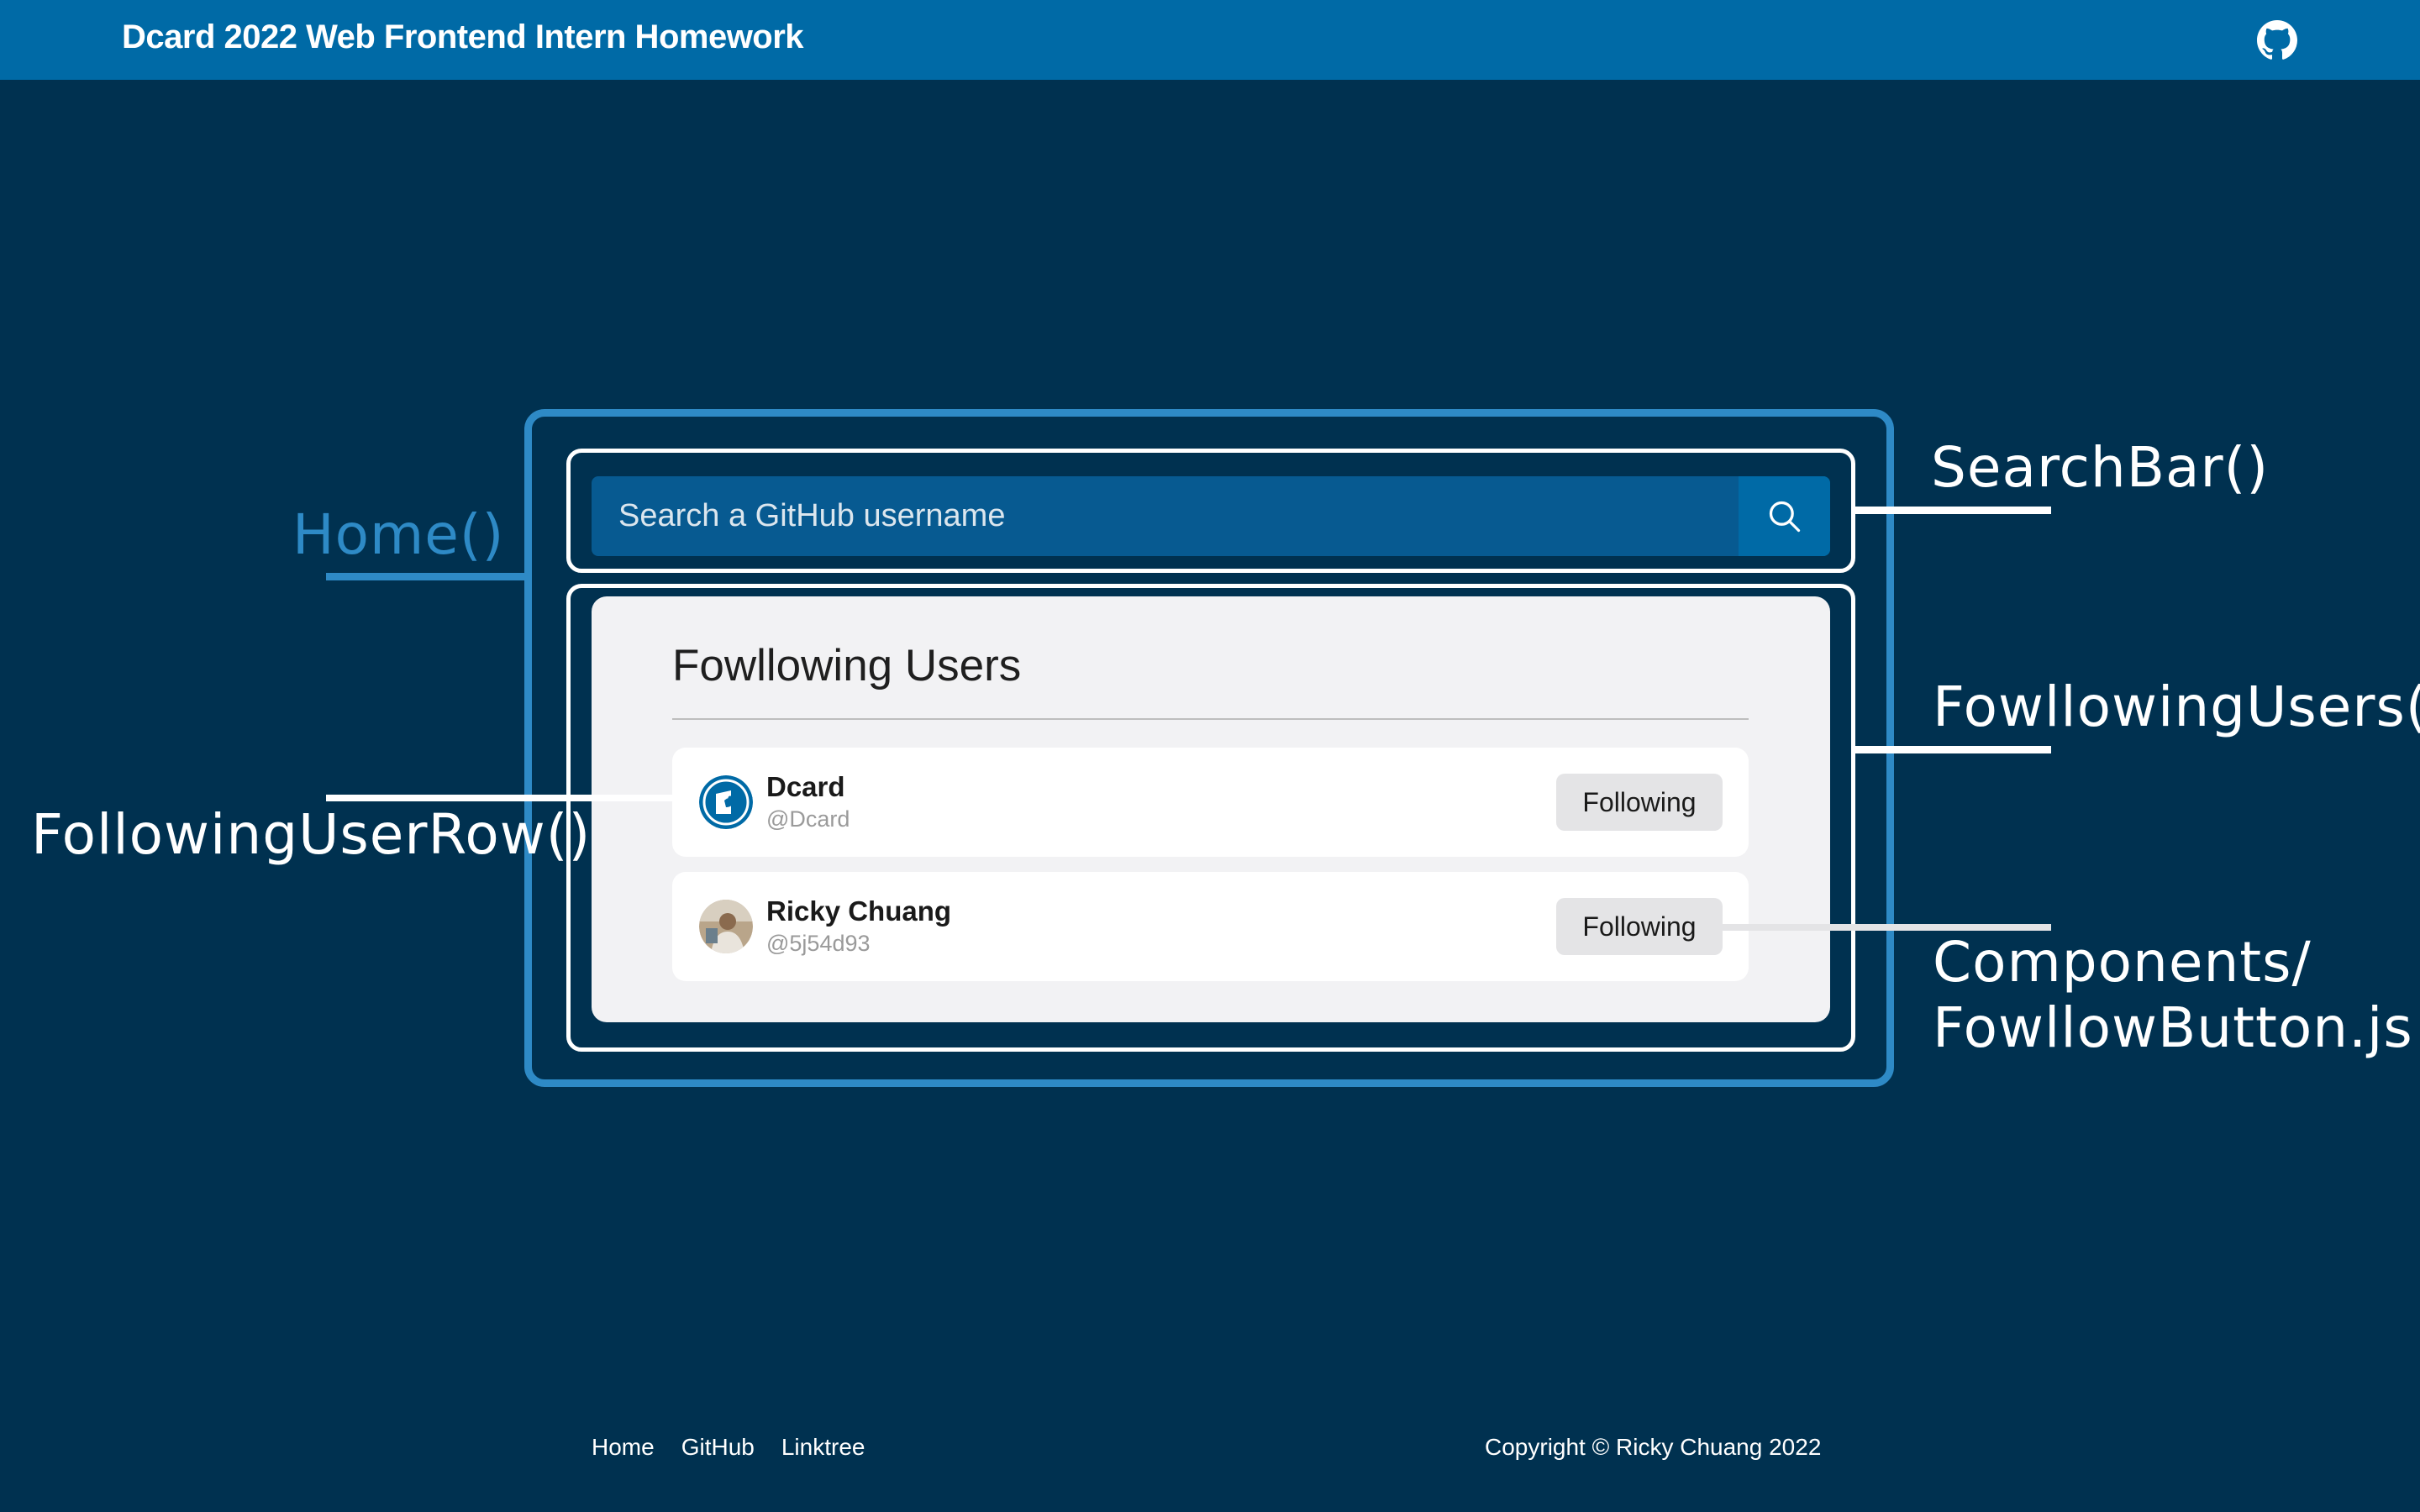  I want to click on card-title: Fowllowing Users, so click(847, 665).